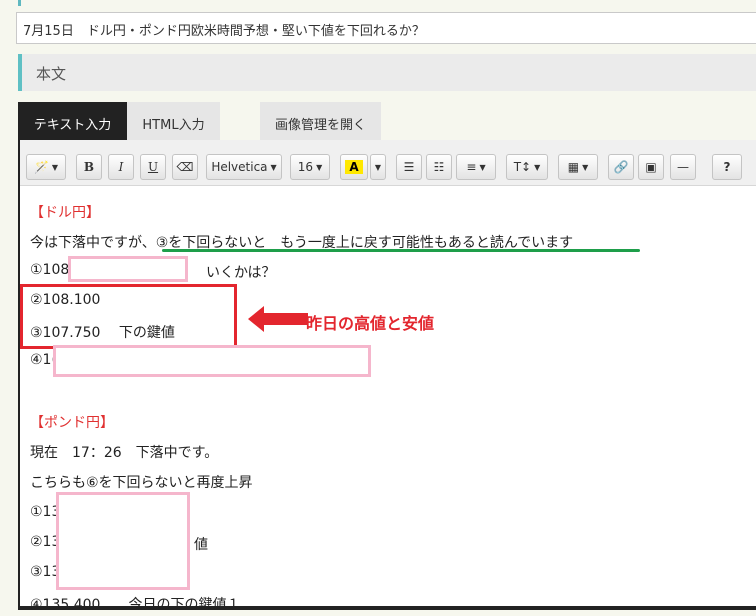 Image resolution: width=756 pixels, height=616 pixels. Describe the element at coordinates (387, 72) in the screenshot. I see `section-header-body: 本文` at that location.